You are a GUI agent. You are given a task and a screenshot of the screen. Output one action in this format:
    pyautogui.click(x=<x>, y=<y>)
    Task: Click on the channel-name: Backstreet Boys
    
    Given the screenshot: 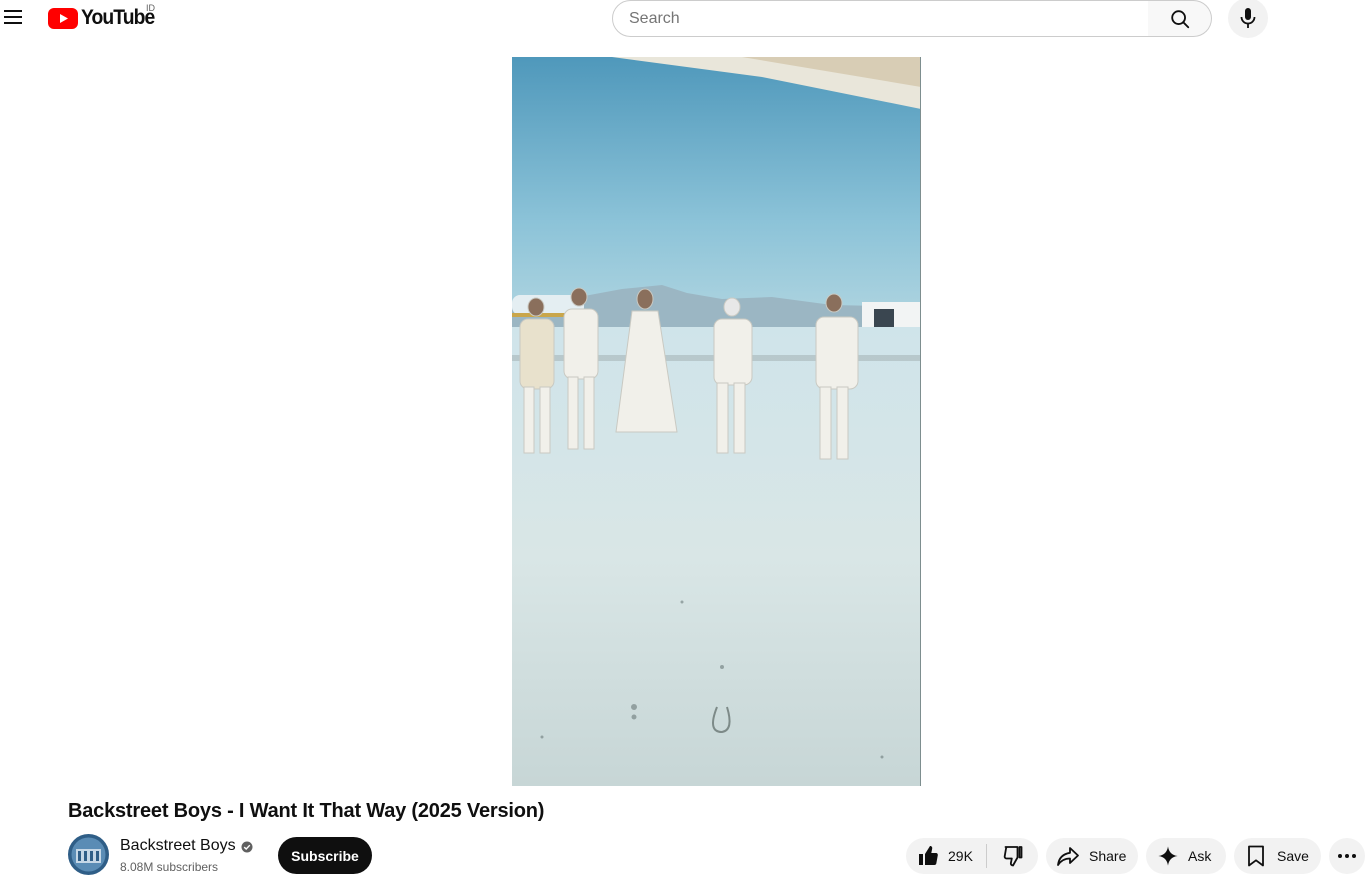 What is the action you would take?
    pyautogui.click(x=178, y=846)
    